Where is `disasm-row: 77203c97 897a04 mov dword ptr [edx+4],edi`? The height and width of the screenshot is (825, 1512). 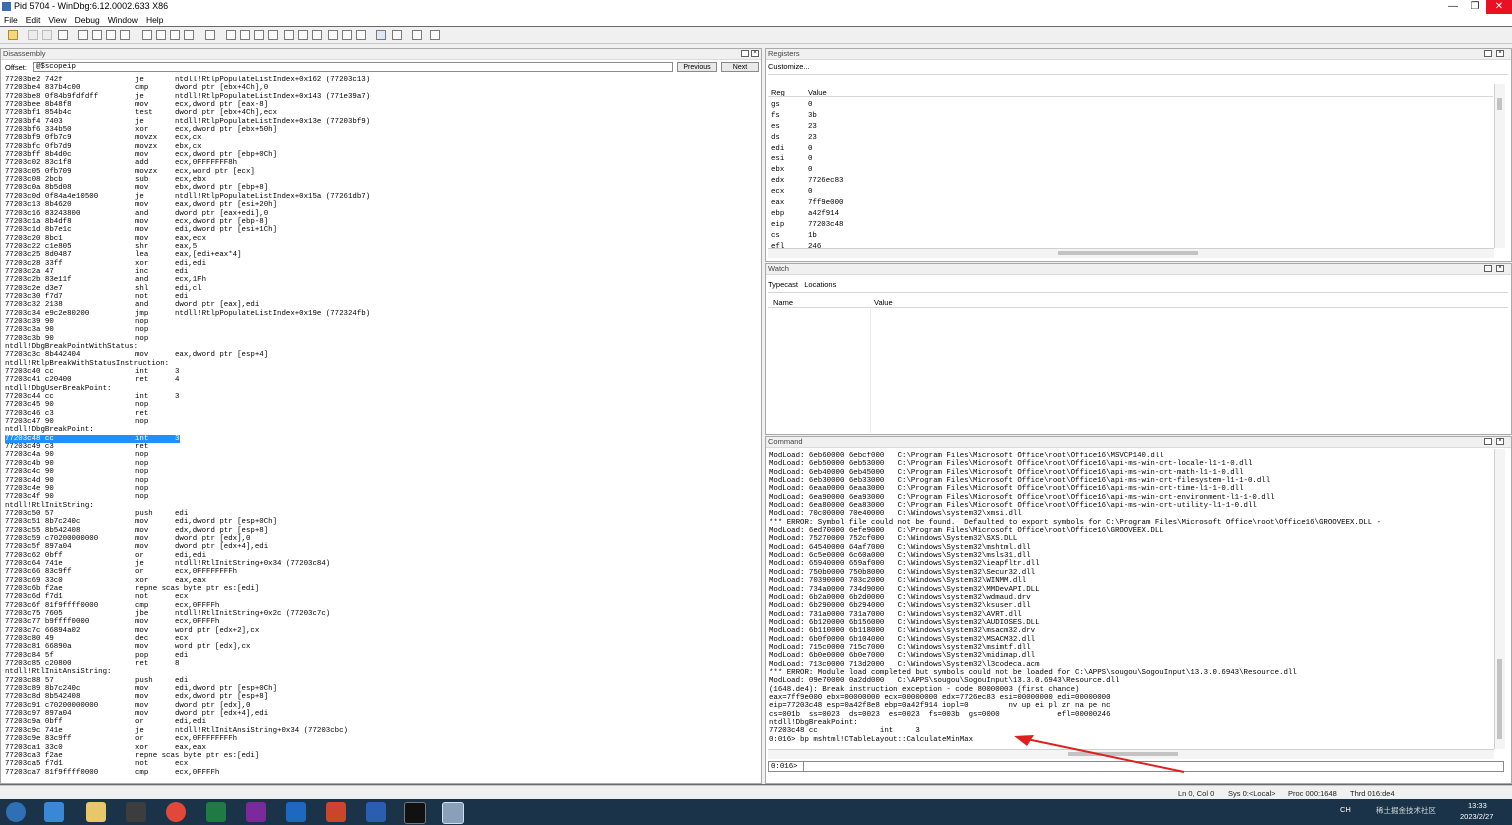
disasm-row: 77203c97 897a04 mov dword ptr [edx+4],edi is located at coordinates (376, 714).